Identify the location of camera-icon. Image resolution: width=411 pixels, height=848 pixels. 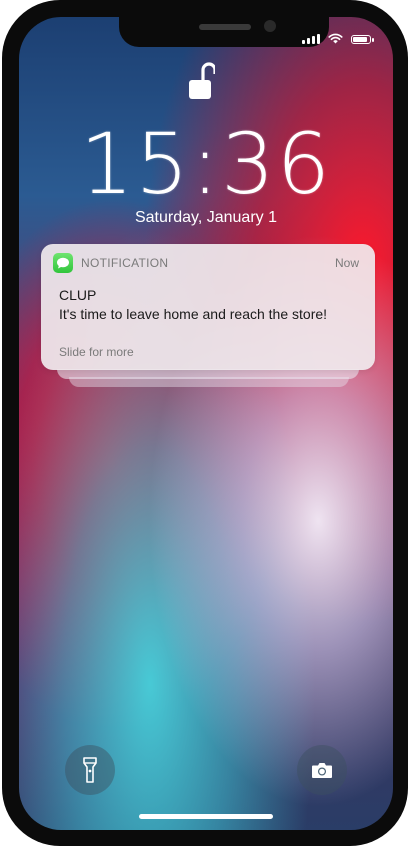
(322, 770).